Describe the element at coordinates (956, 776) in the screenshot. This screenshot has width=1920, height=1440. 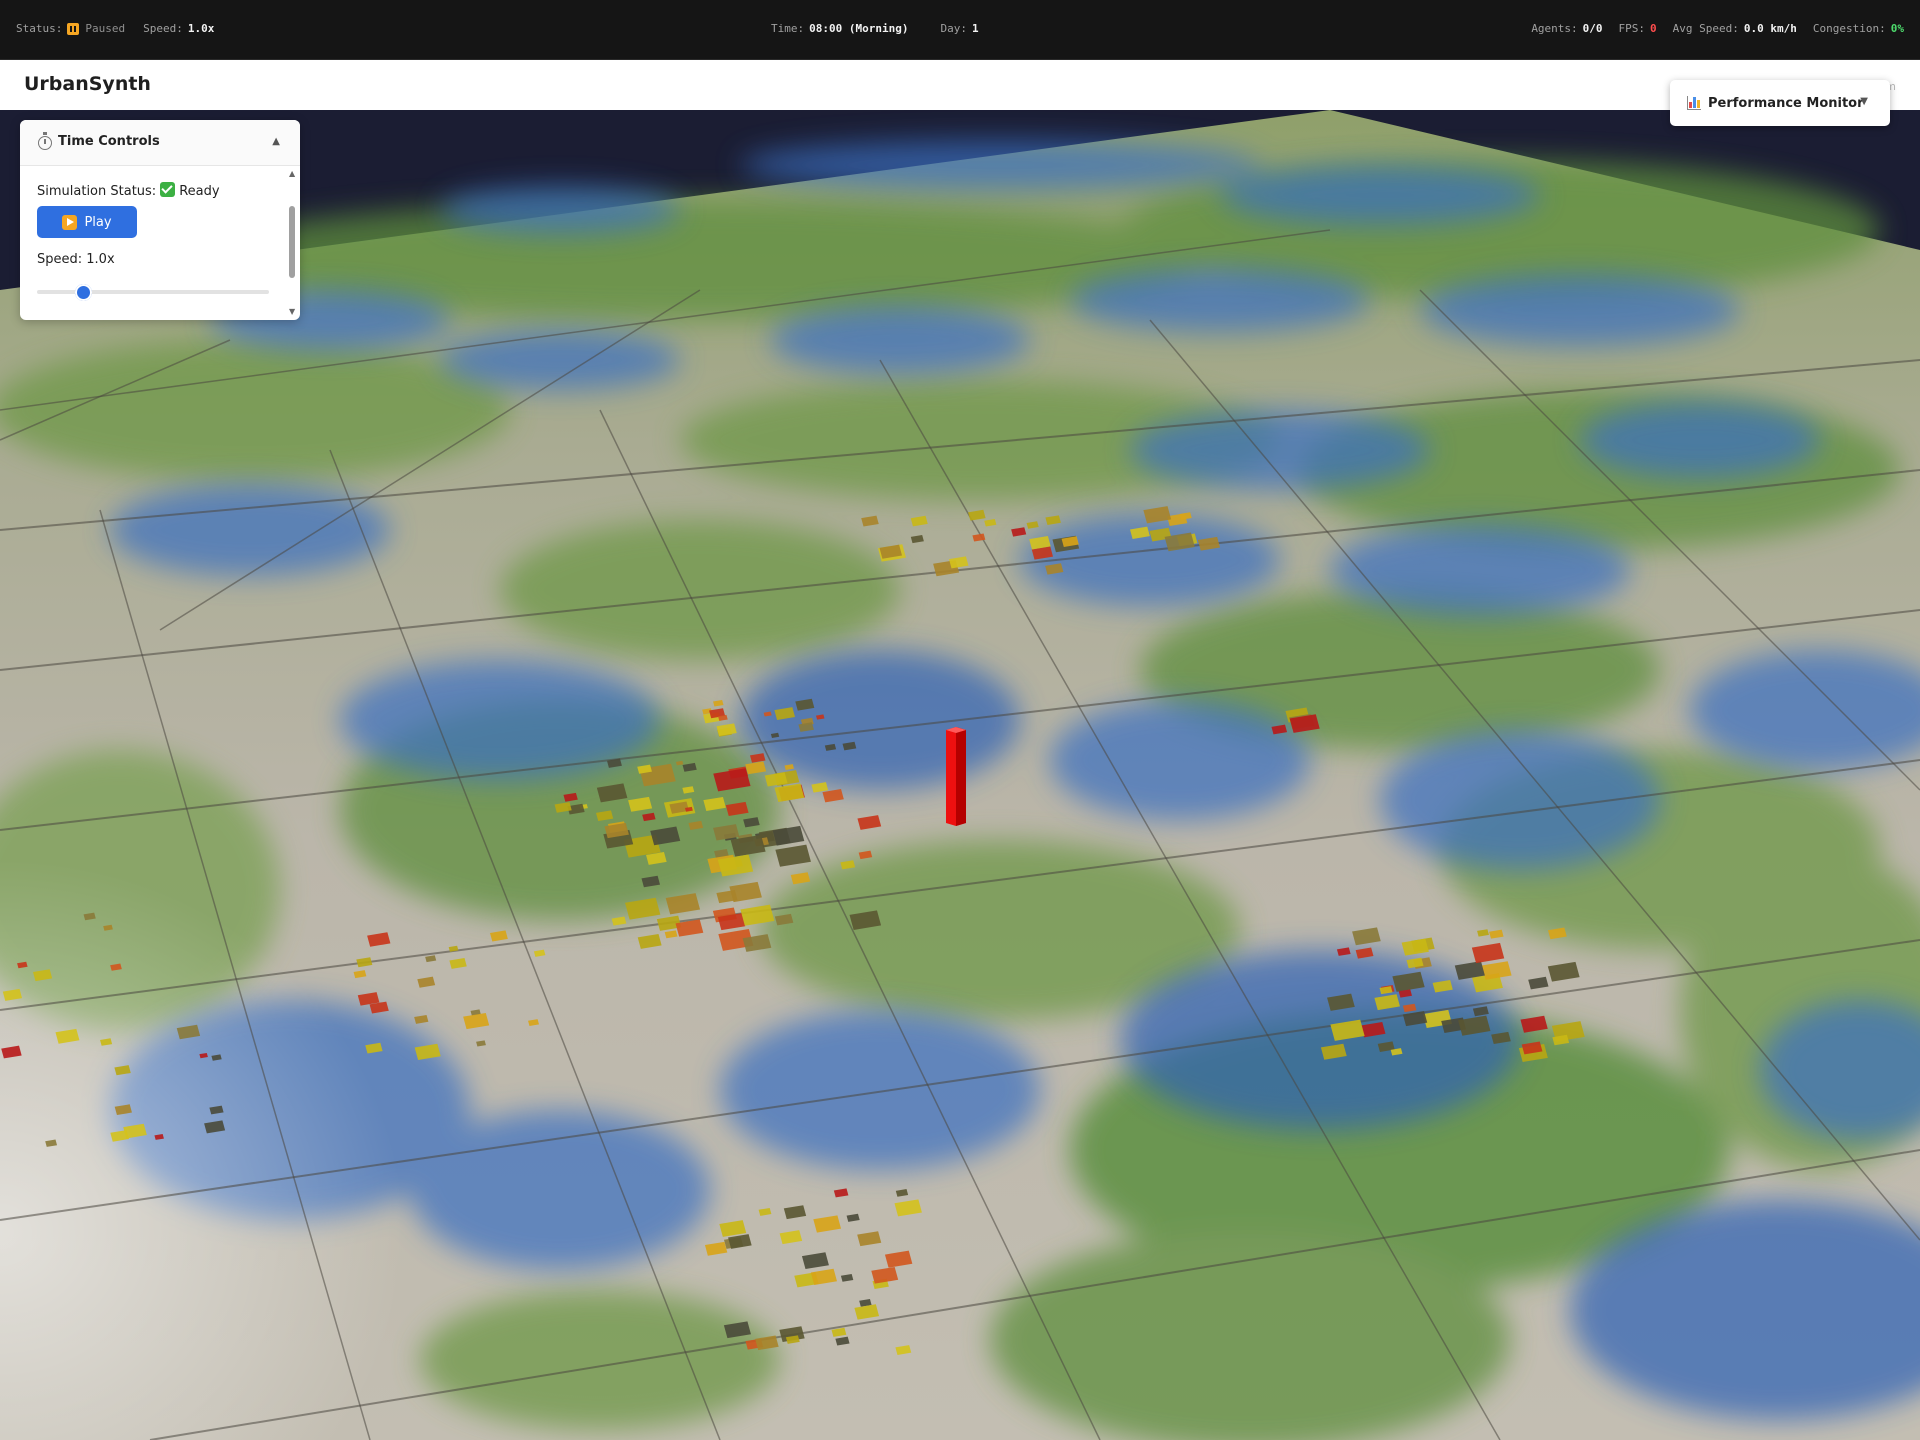
I see `selected-marker-tower` at that location.